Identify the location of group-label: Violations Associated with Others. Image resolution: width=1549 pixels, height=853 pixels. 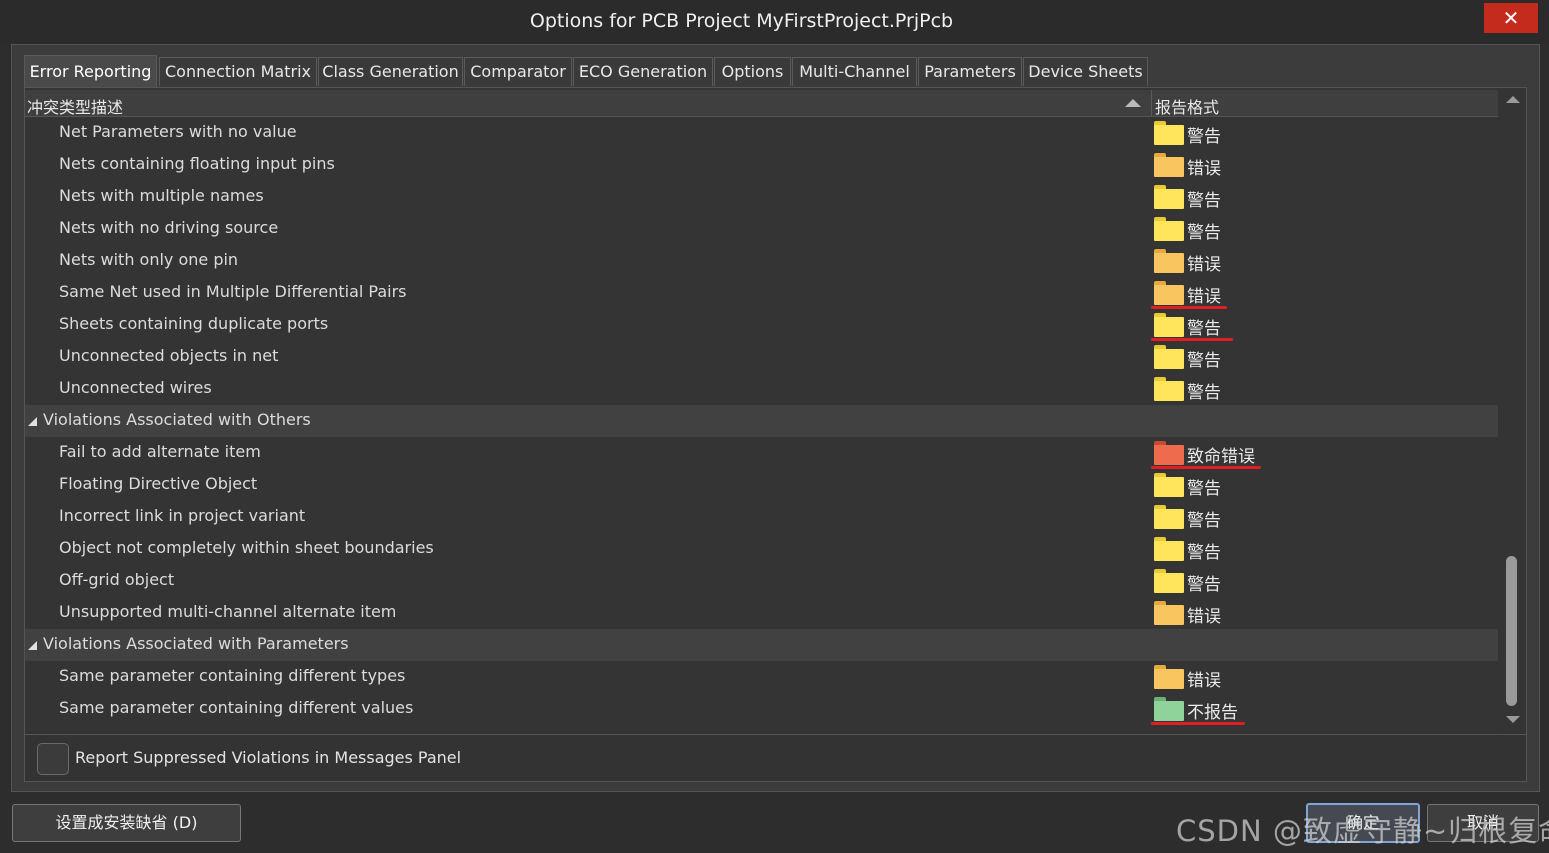
(177, 419).